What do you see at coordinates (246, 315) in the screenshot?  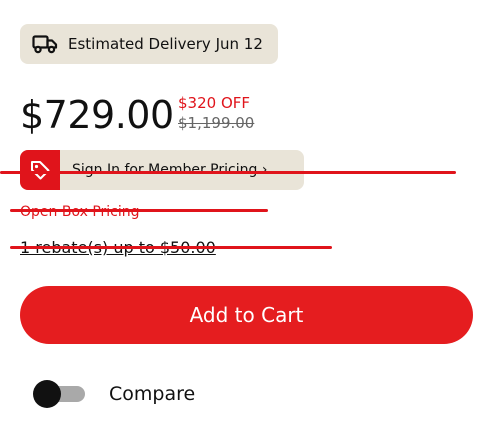 I see `add-to-cart-button: Add to Cart` at bounding box center [246, 315].